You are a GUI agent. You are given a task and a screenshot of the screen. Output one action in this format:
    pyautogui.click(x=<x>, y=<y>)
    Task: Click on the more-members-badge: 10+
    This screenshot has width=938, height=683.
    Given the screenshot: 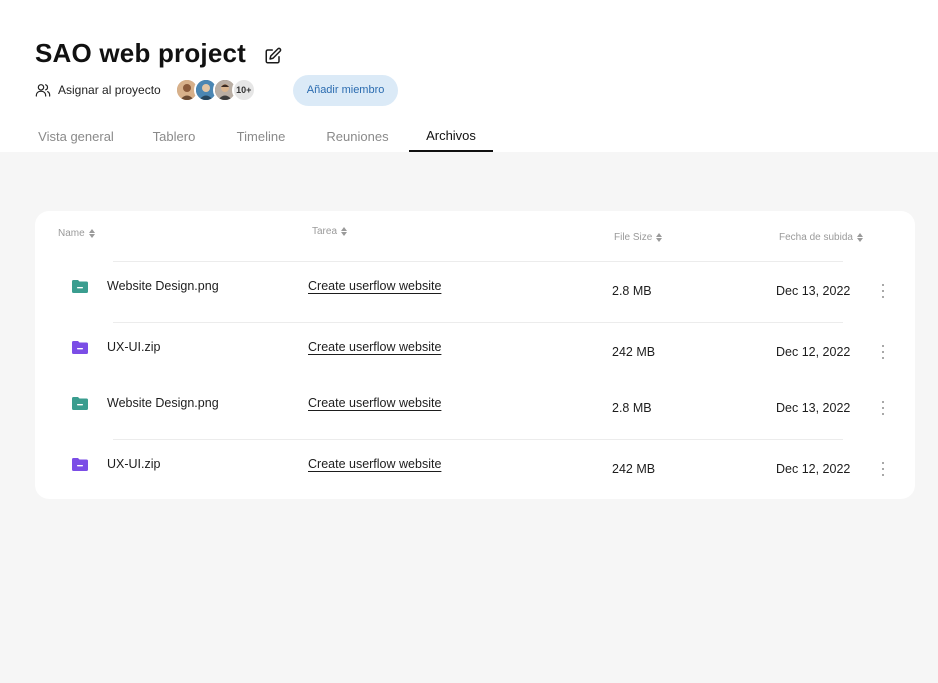 What is the action you would take?
    pyautogui.click(x=243, y=90)
    